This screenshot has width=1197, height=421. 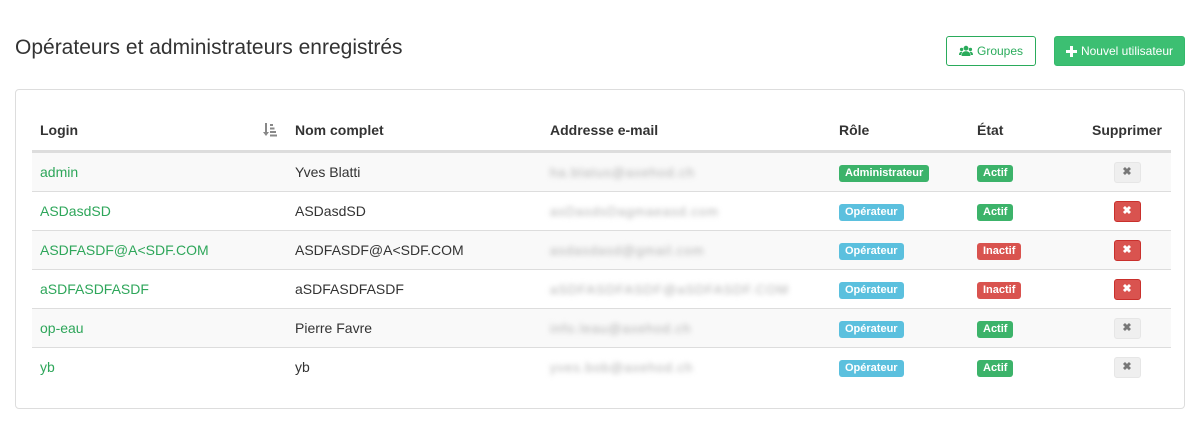 What do you see at coordinates (1026, 131) in the screenshot?
I see `column-header-etat: État` at bounding box center [1026, 131].